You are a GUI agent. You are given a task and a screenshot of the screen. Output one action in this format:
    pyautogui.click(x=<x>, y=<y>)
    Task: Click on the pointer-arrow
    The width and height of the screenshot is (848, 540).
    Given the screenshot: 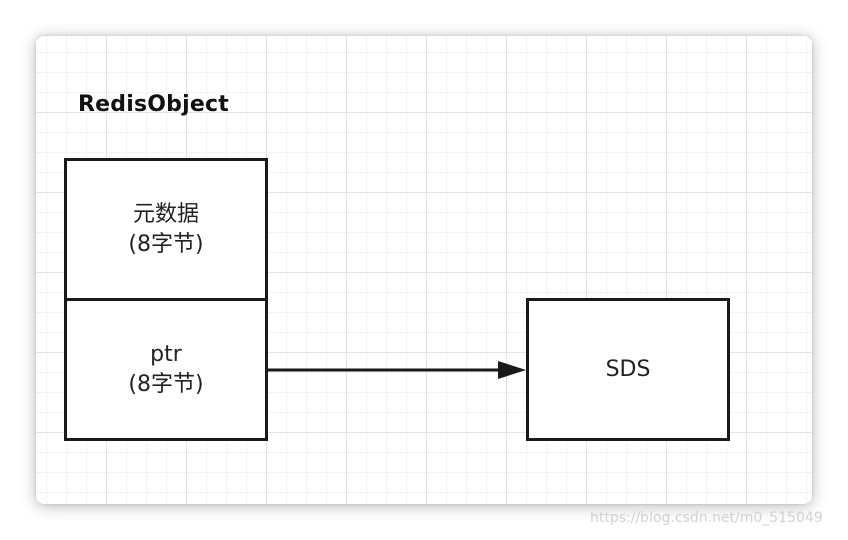 What is the action you would take?
    pyautogui.click(x=397, y=370)
    